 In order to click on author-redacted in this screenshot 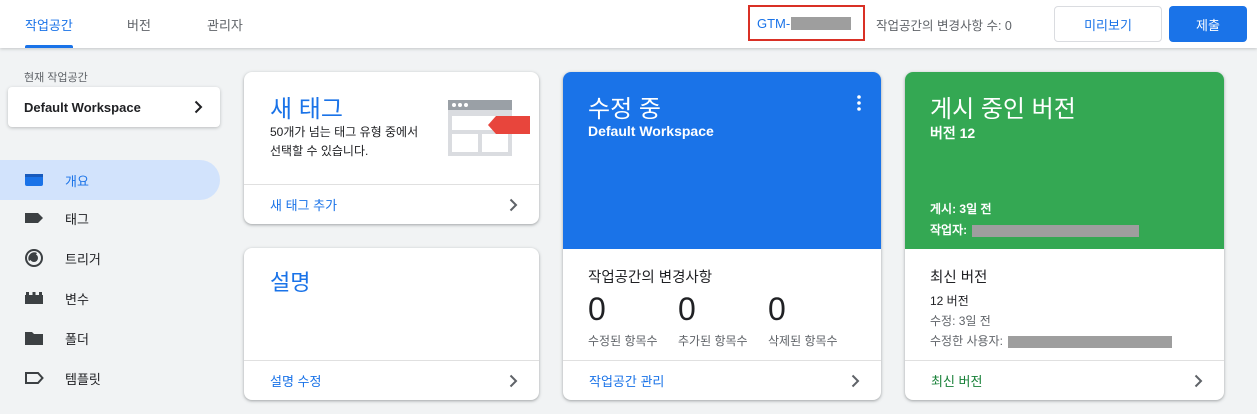, I will do `click(1056, 230)`.